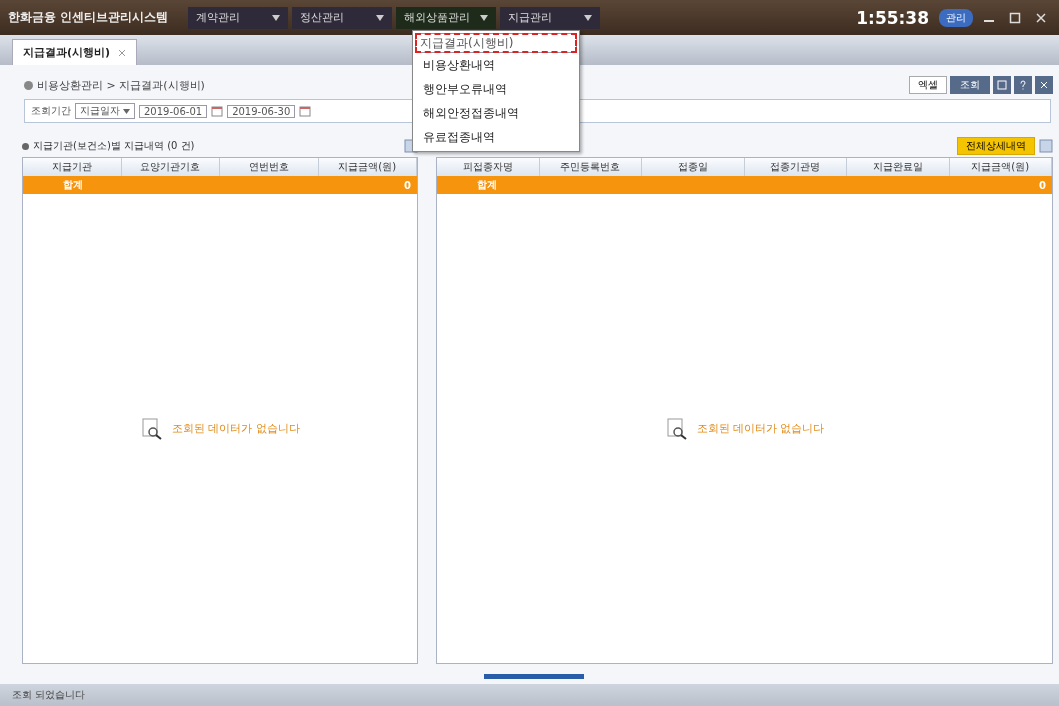 This screenshot has width=1059, height=706. Describe the element at coordinates (496, 113) in the screenshot. I see `menu-item: 해외안정접종내역` at that location.